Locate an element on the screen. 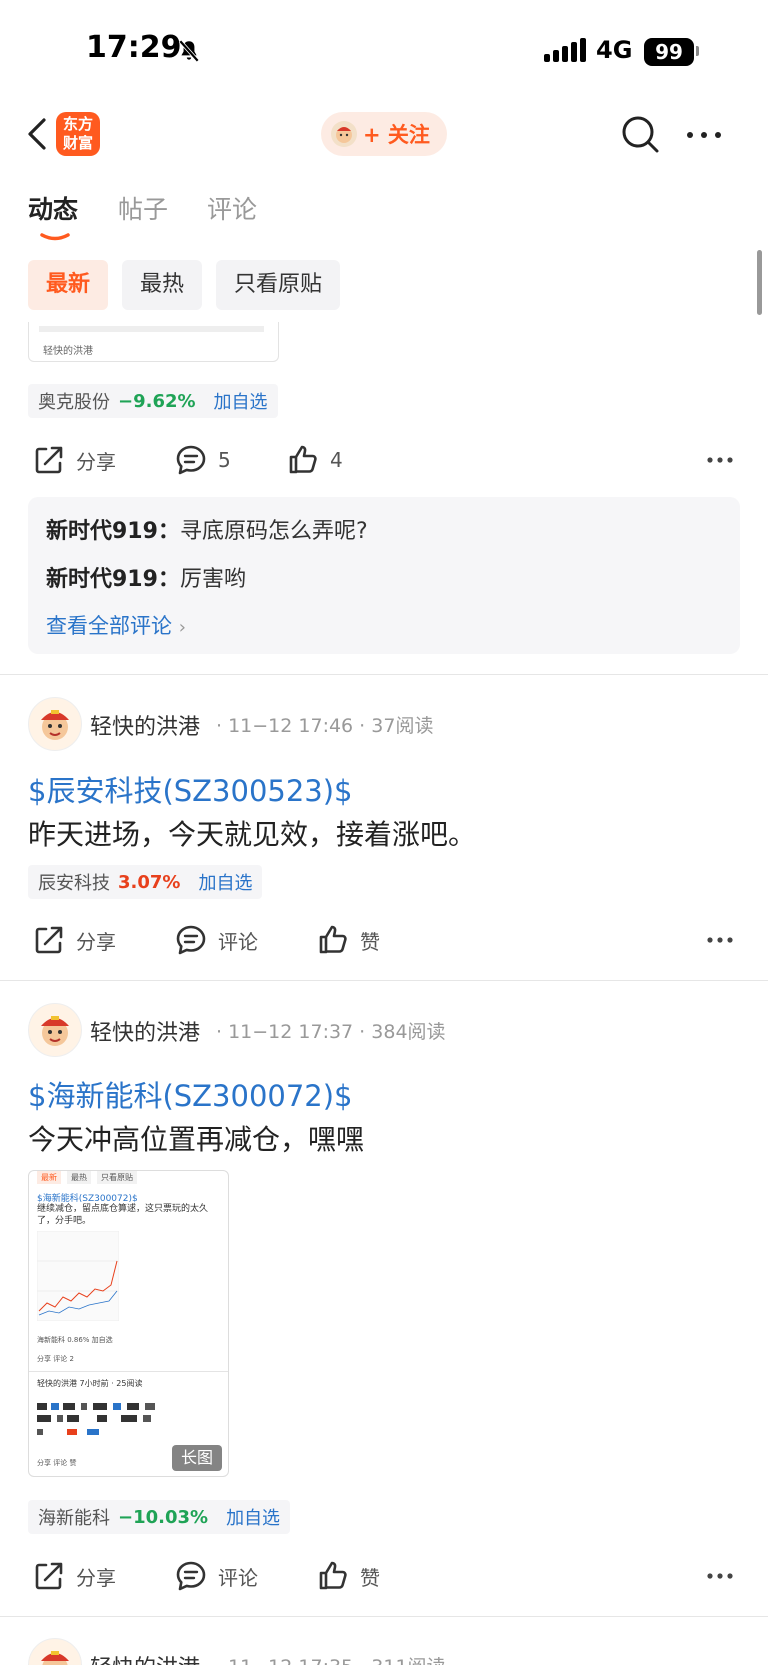 This screenshot has height=1665, width=768. post-actions: 分享 评论 赞 is located at coordinates (384, 1576).